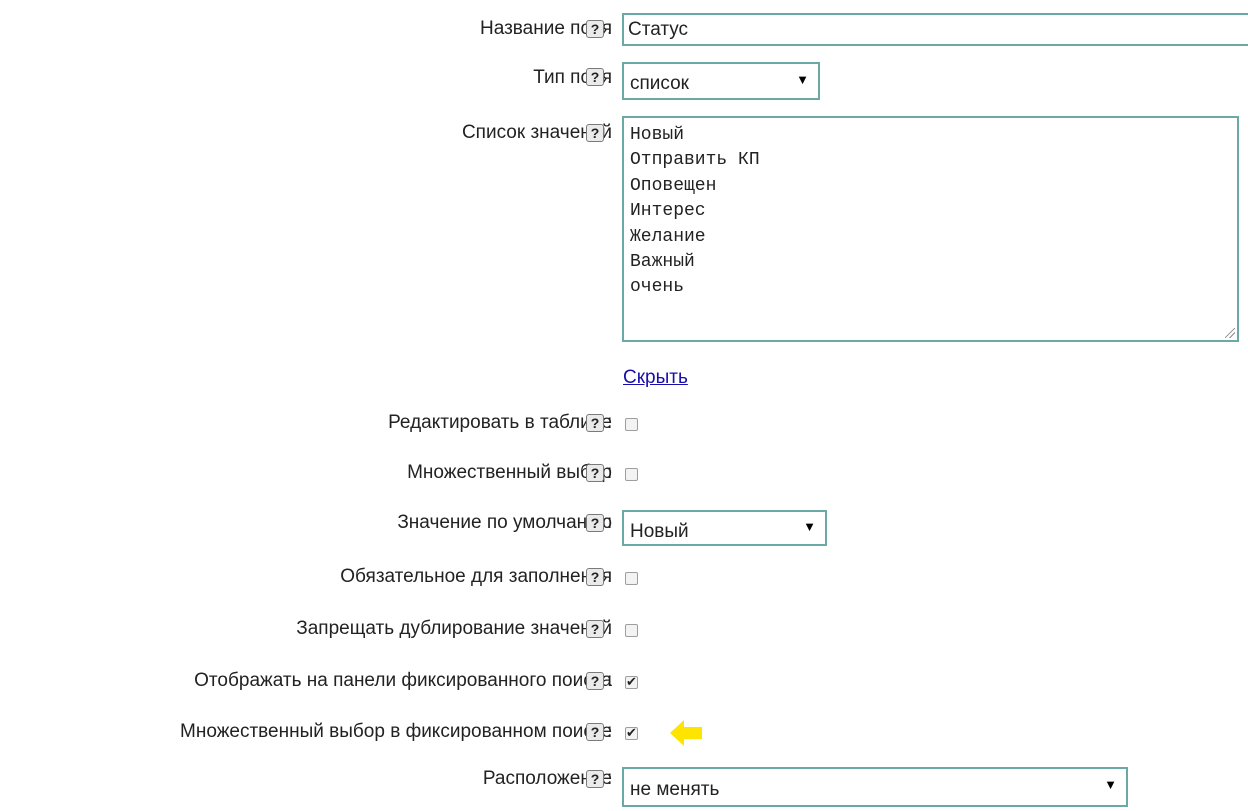 The image size is (1248, 811). I want to click on no-duplicates-label: Запрещать дублирование значений, so click(454, 628).